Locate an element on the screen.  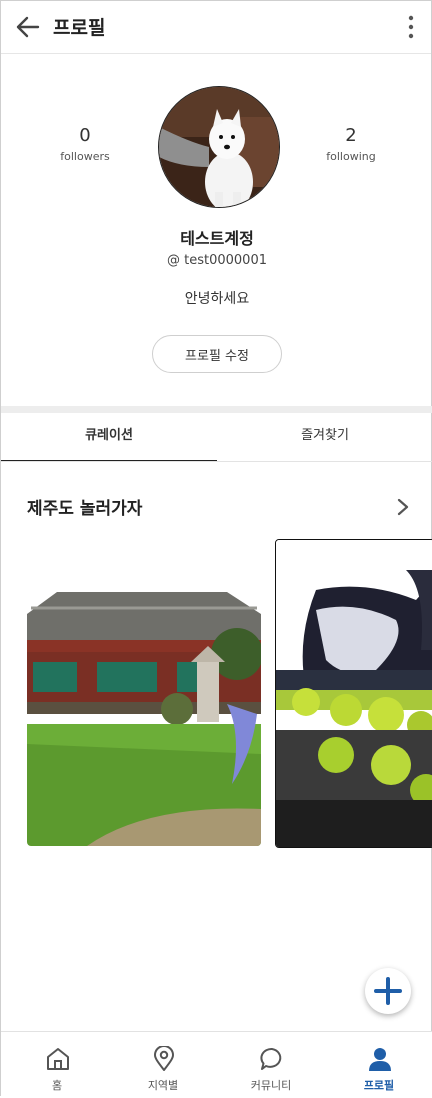
following-label: following is located at coordinates (351, 156).